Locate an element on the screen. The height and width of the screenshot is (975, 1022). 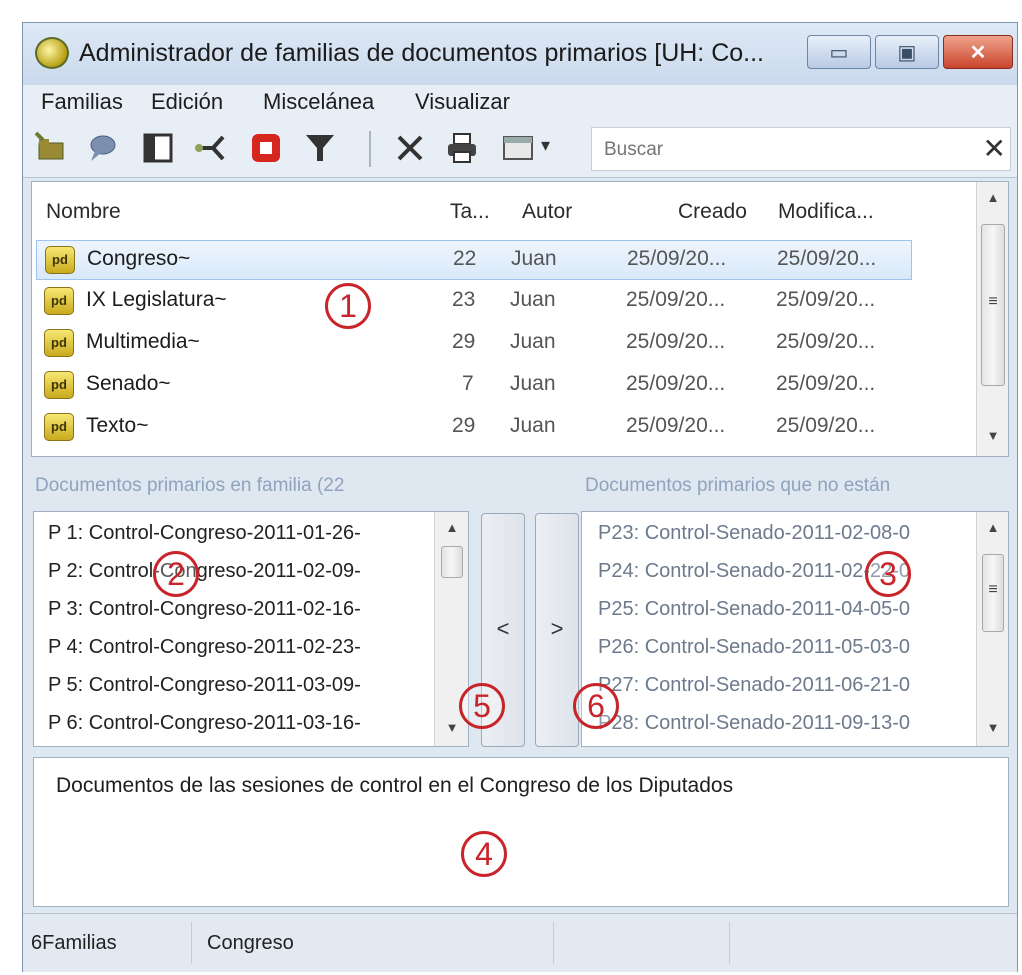
stop-icon is located at coordinates (266, 148).